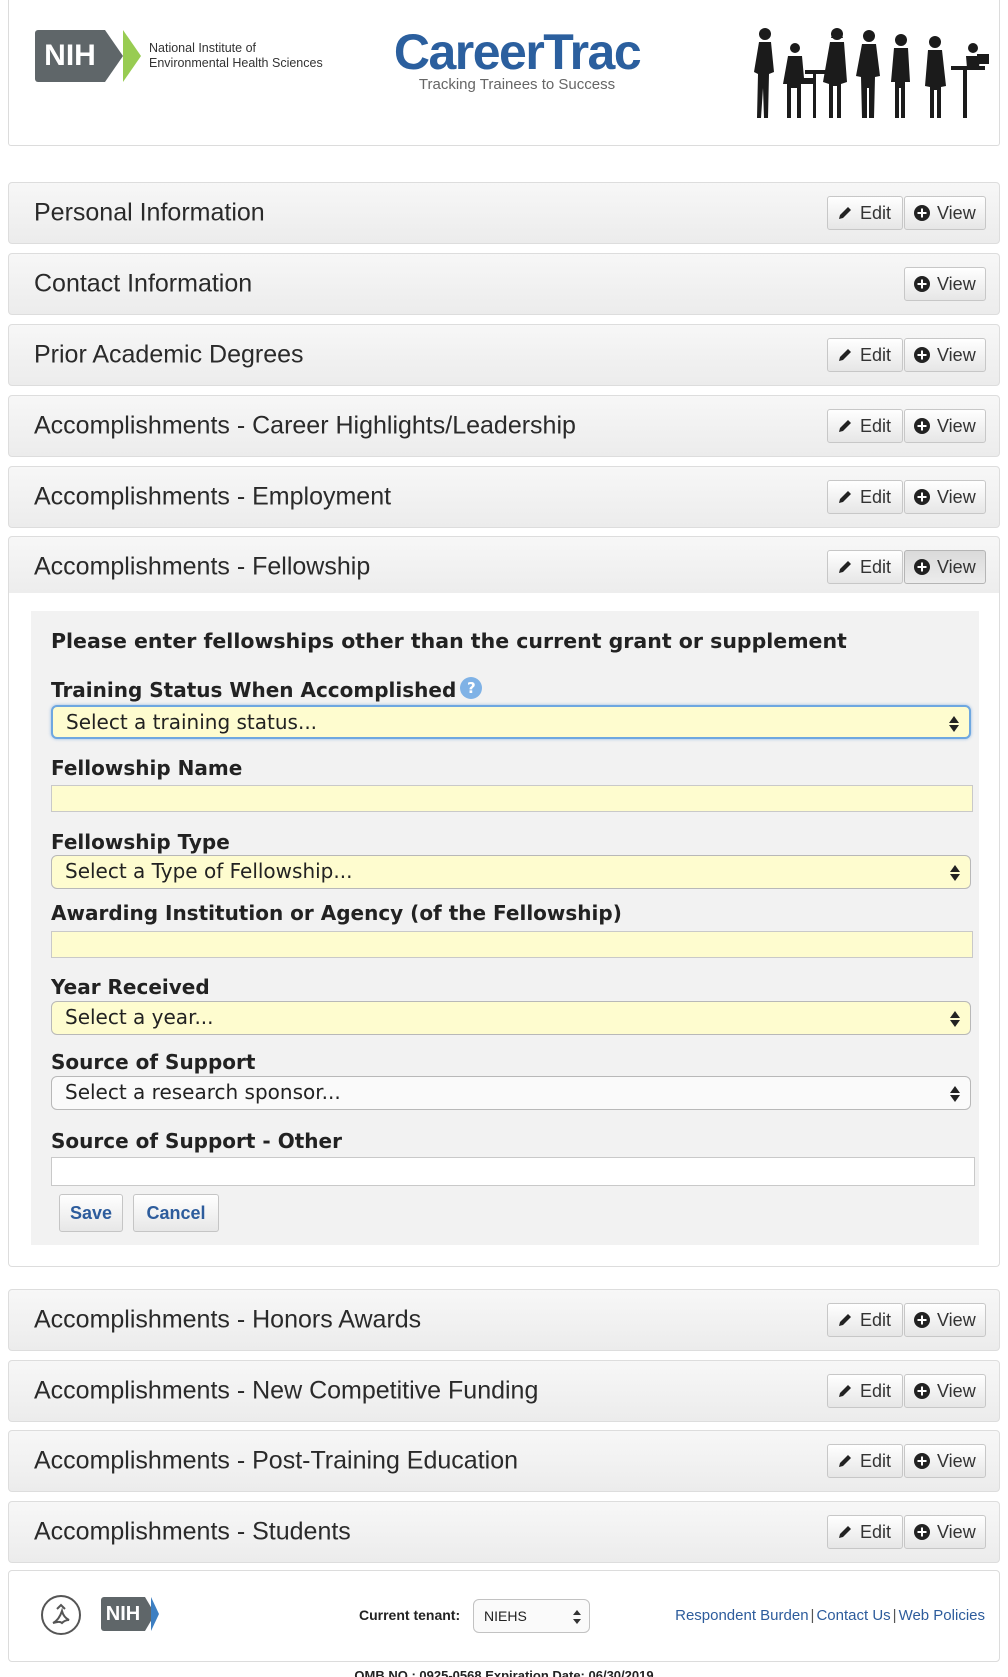 The height and width of the screenshot is (1677, 1008). I want to click on panel-title: Contact Information, so click(143, 283).